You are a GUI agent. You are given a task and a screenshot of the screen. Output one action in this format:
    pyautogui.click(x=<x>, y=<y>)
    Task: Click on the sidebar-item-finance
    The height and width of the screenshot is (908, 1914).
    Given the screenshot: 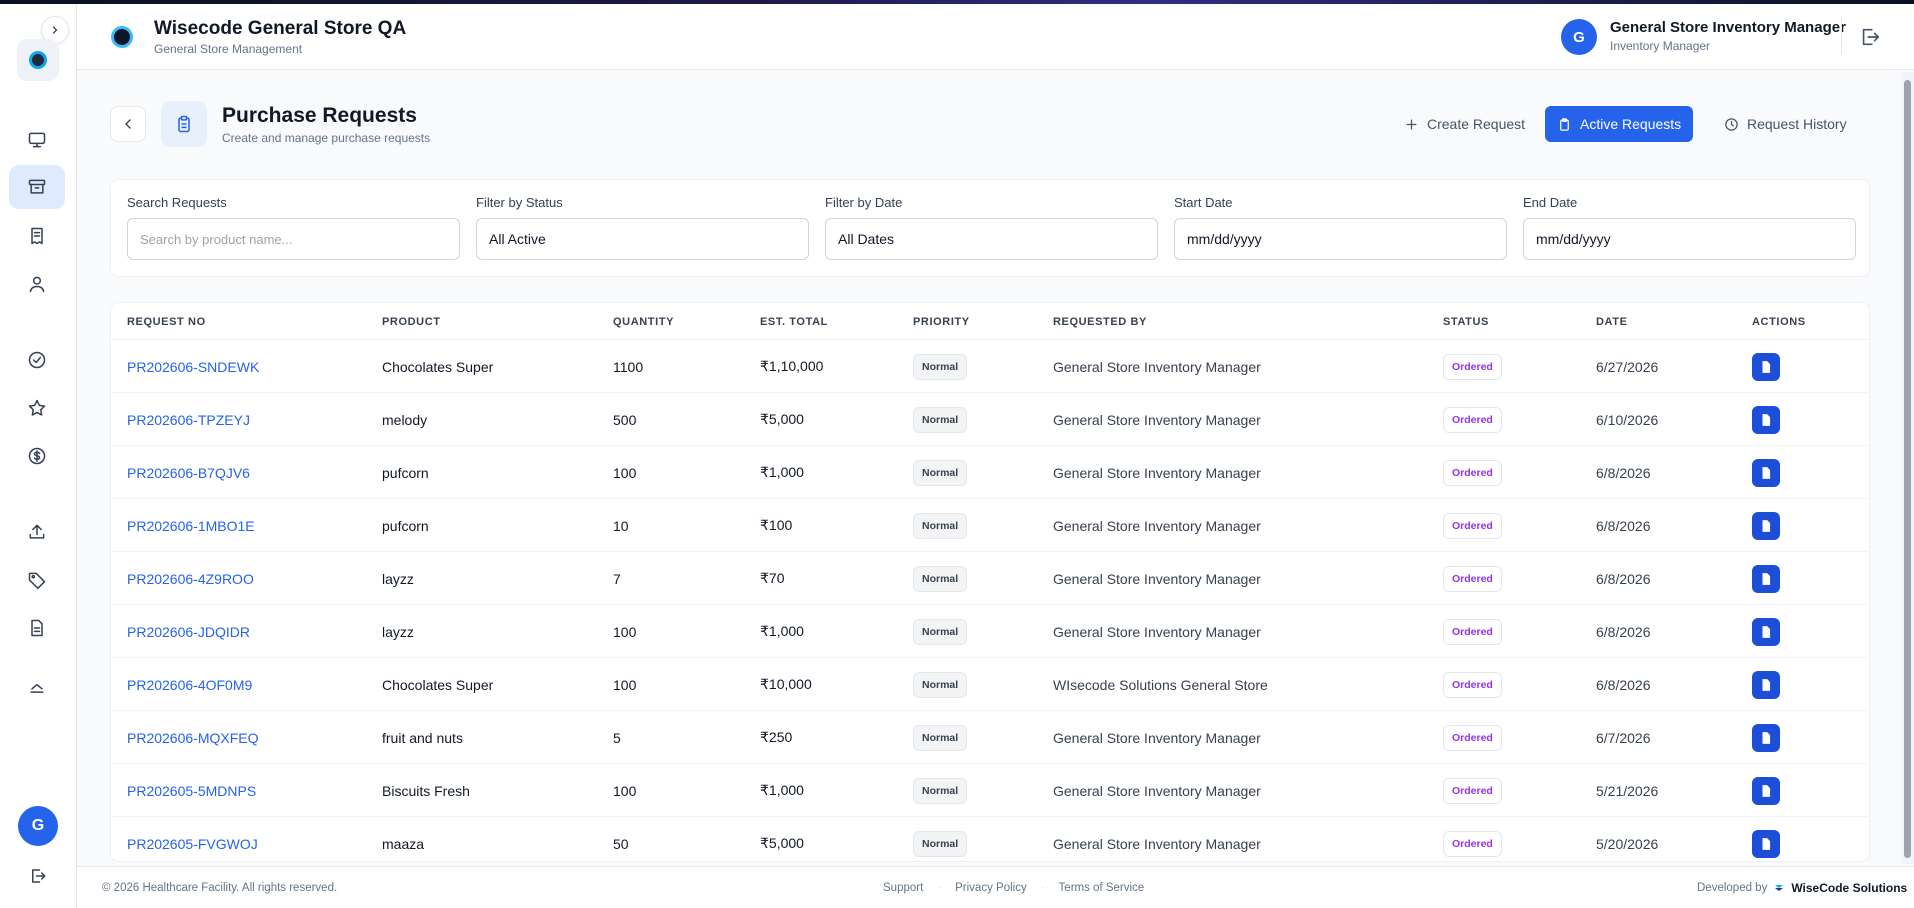 What is the action you would take?
    pyautogui.click(x=37, y=456)
    